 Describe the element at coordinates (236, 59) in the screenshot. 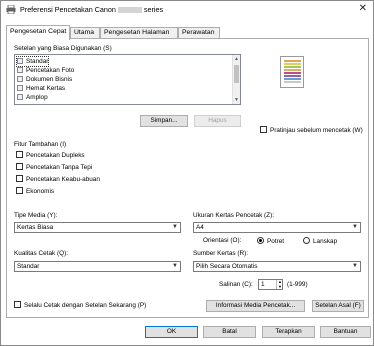

I see `scroll-up-icon: ▲` at that location.